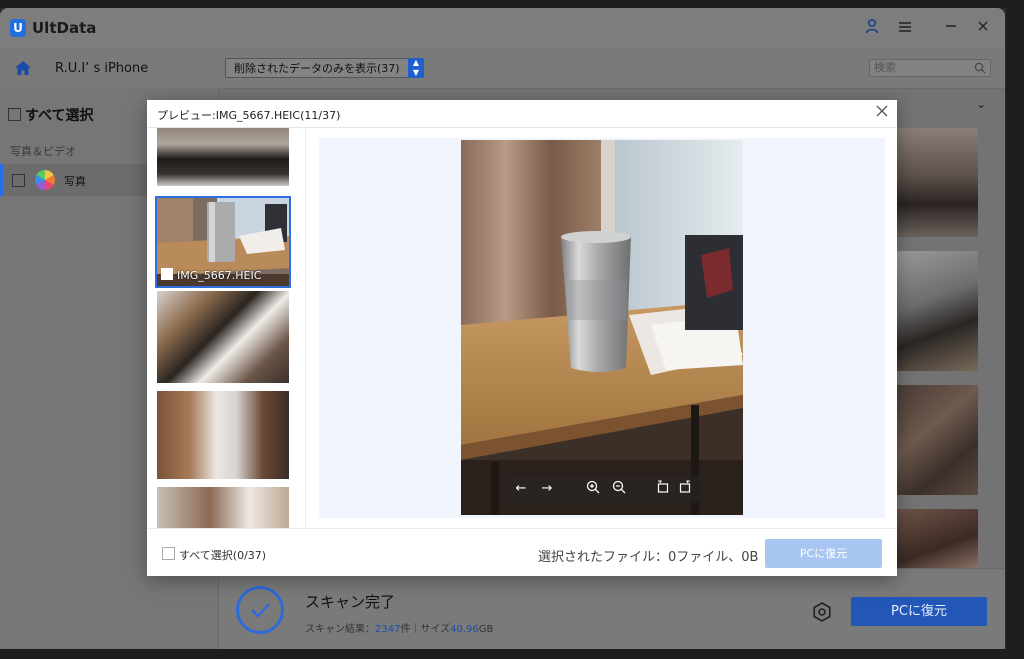 Image resolution: width=1024 pixels, height=659 pixels. Describe the element at coordinates (521, 489) in the screenshot. I see `arrow-left-icon: ←` at that location.